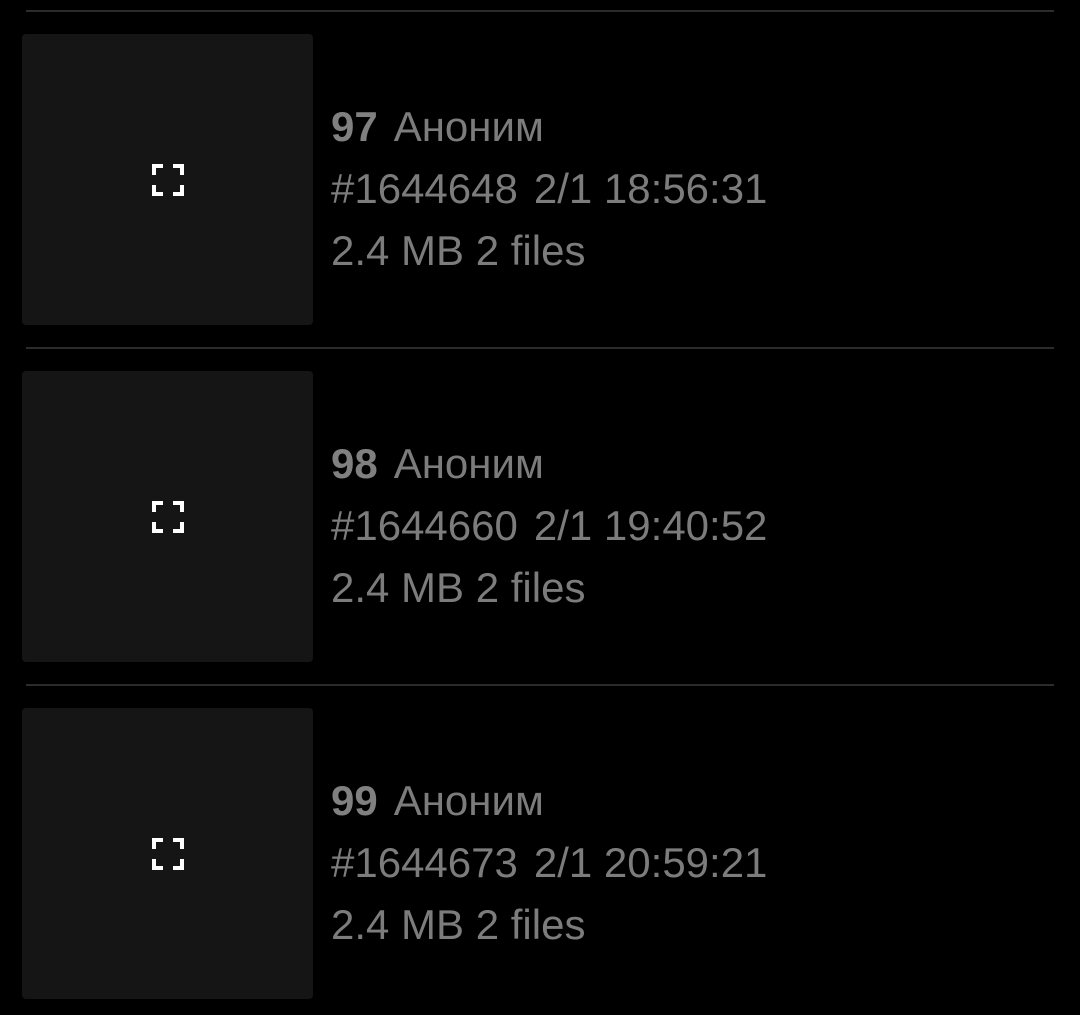 The width and height of the screenshot is (1080, 1015). I want to click on post-datetime: 2/1 18:56:31, so click(650, 188).